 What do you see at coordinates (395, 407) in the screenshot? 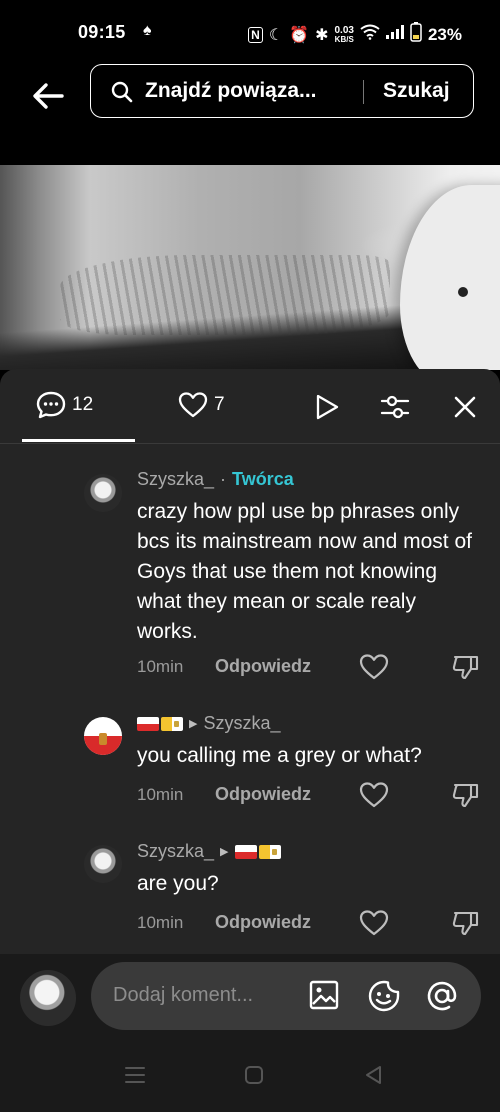
I see `filter-icon` at bounding box center [395, 407].